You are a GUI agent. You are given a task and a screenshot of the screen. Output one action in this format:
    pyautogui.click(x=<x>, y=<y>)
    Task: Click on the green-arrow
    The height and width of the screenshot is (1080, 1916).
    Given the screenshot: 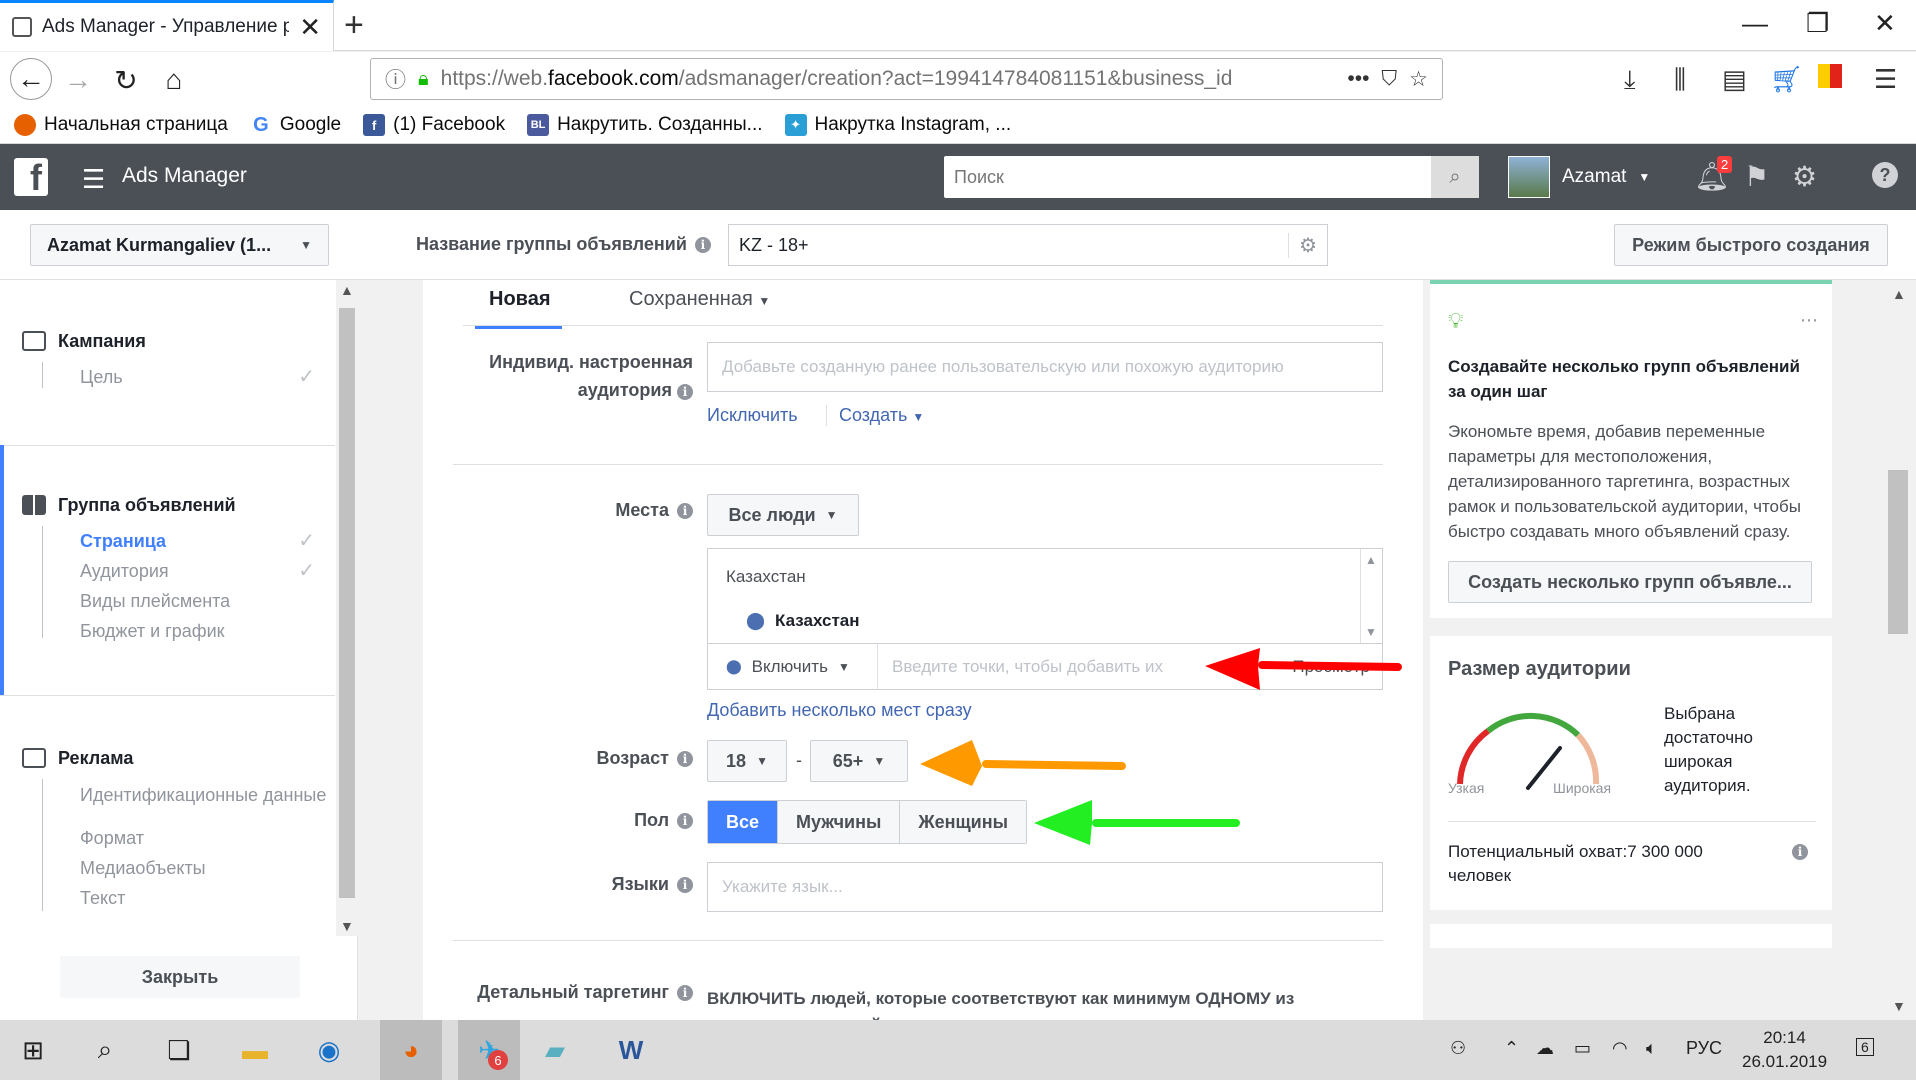 What is the action you would take?
    pyautogui.click(x=1137, y=822)
    